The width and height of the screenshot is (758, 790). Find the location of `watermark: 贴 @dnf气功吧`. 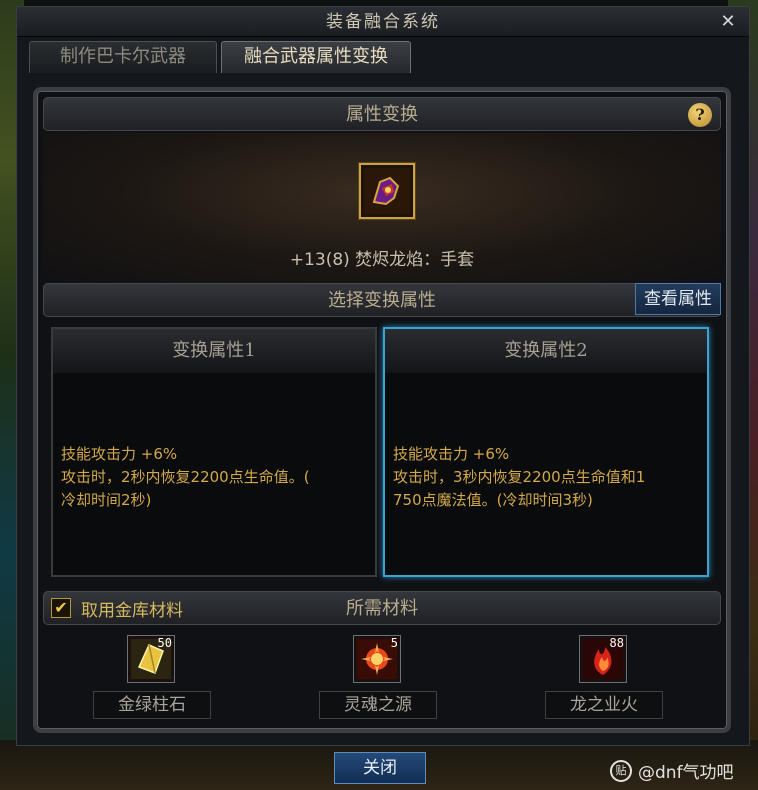

watermark: 贴 @dnf气功吧 is located at coordinates (672, 770).